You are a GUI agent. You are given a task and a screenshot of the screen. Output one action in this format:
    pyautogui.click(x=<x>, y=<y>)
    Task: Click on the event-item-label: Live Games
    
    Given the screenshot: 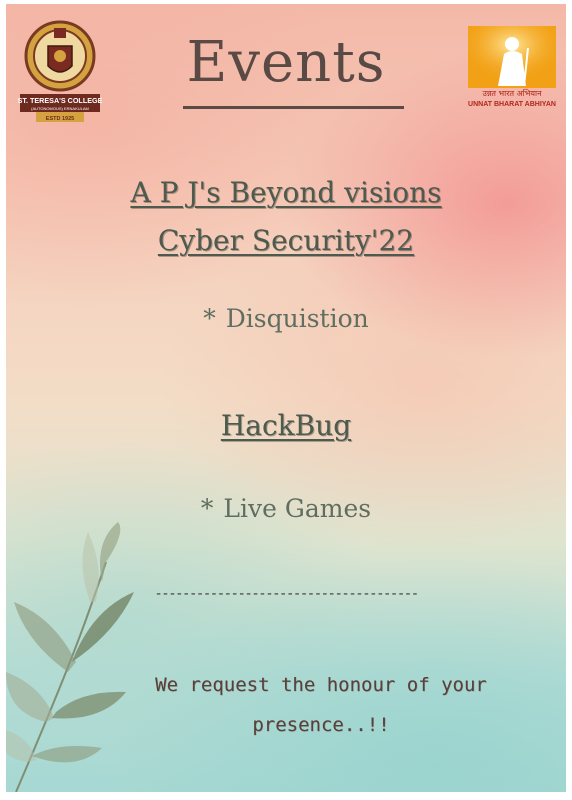 What is the action you would take?
    pyautogui.click(x=297, y=508)
    